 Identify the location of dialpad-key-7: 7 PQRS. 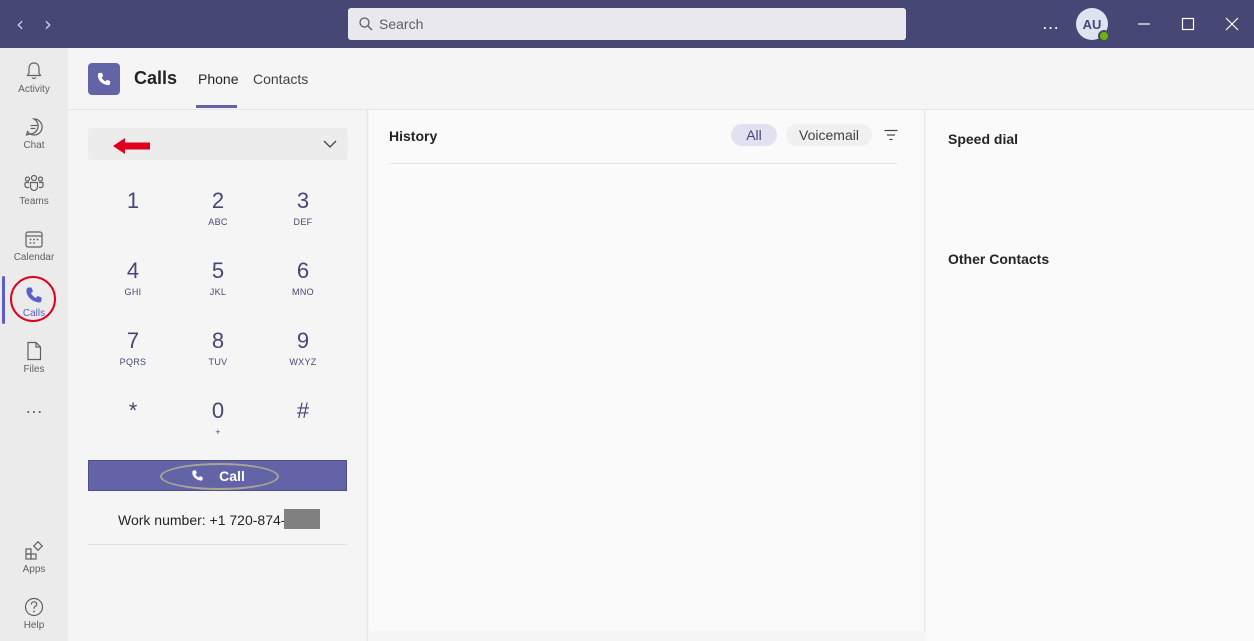
(133, 358).